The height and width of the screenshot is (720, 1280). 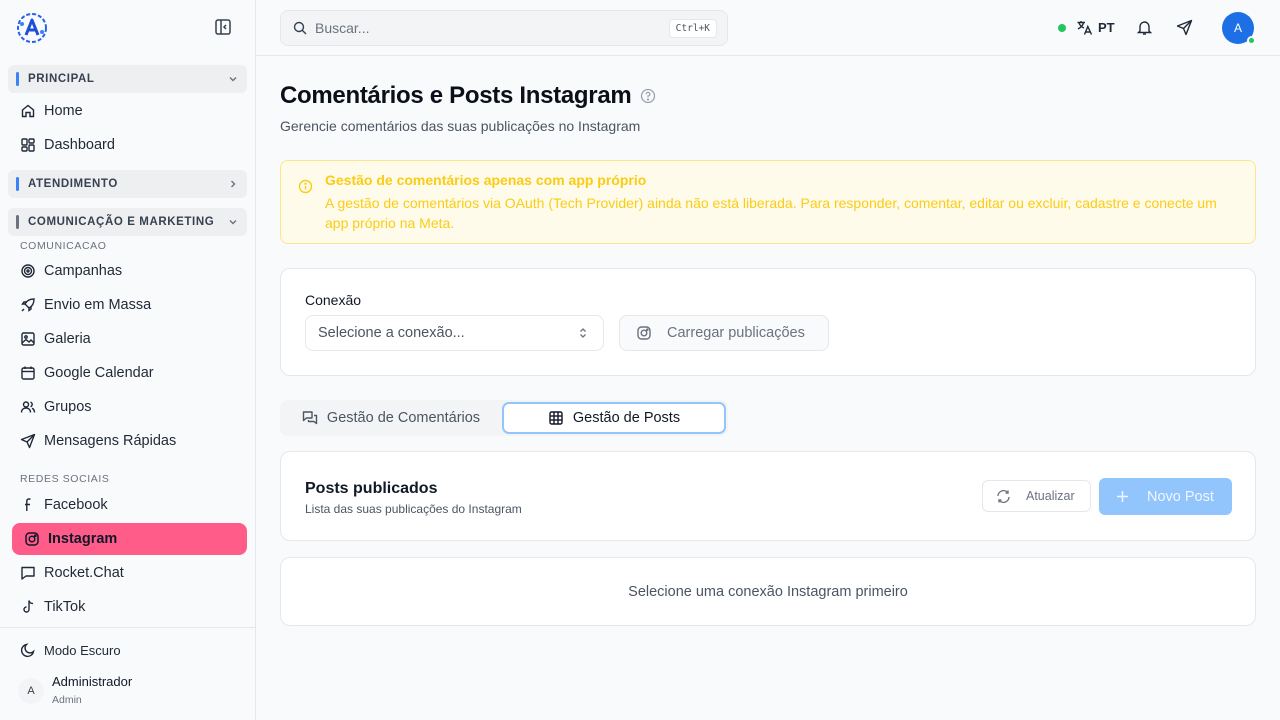 I want to click on sidebar-item-mensagens-rapidas: Mensagens Rápidas, so click(x=129, y=441).